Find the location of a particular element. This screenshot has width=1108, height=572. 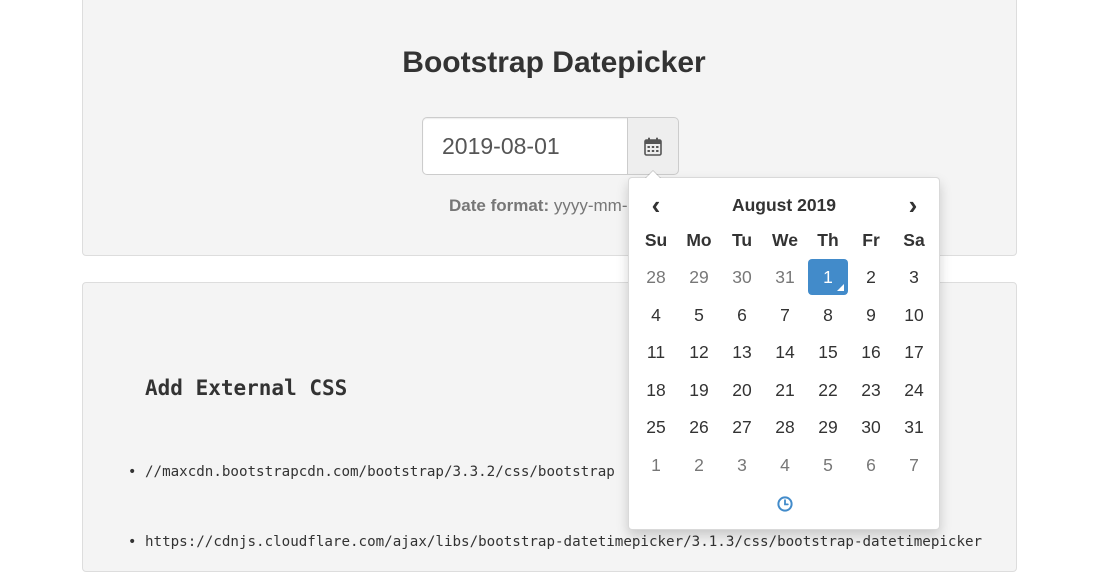

day-cell-selected: 1 is located at coordinates (828, 277).